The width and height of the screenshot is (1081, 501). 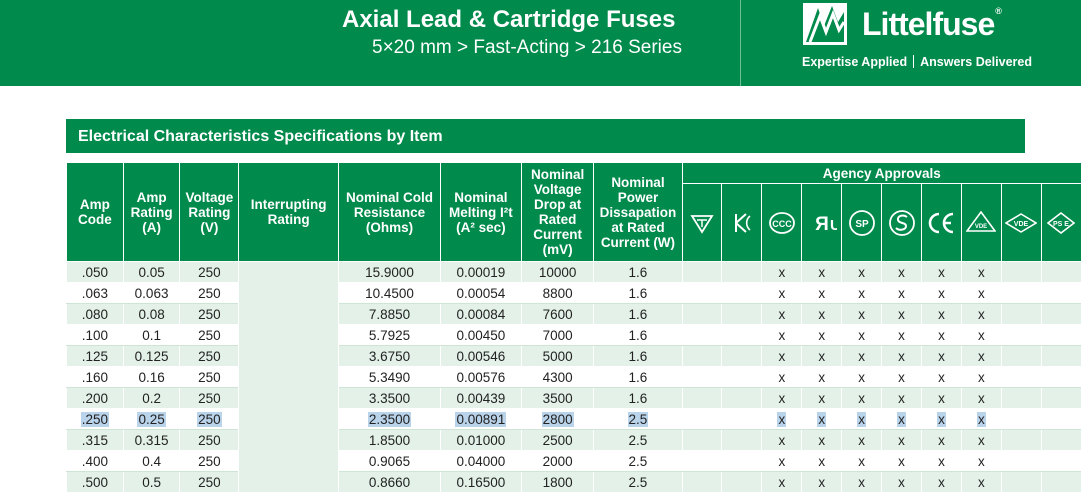 What do you see at coordinates (573, 314) in the screenshot?
I see `table-row: .080 0.08 250 7.8850 0.00084 7600 1.6 x x x x x x` at bounding box center [573, 314].